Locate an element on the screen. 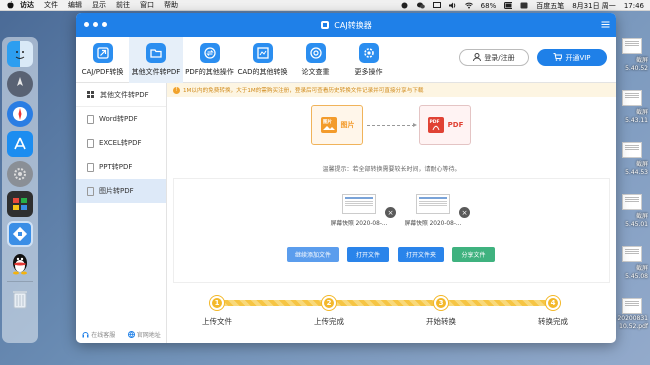 The height and width of the screenshot is (365, 650). grid-icon is located at coordinates (91, 94).